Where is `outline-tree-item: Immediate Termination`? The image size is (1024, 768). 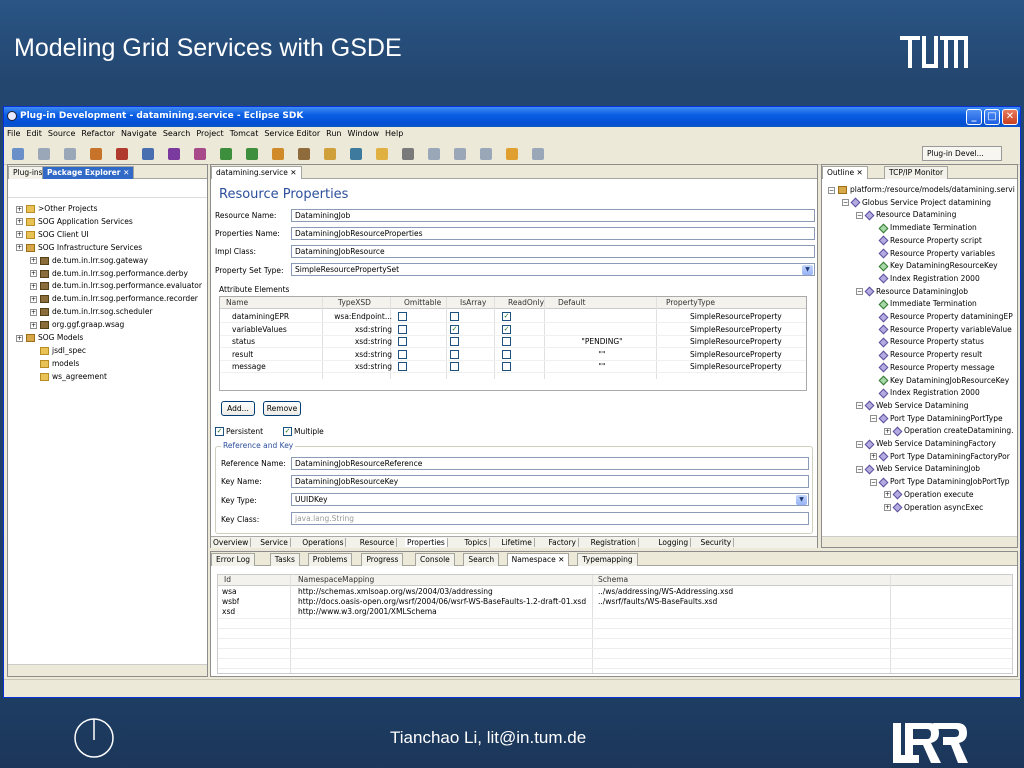 outline-tree-item: Immediate Termination is located at coordinates (923, 228).